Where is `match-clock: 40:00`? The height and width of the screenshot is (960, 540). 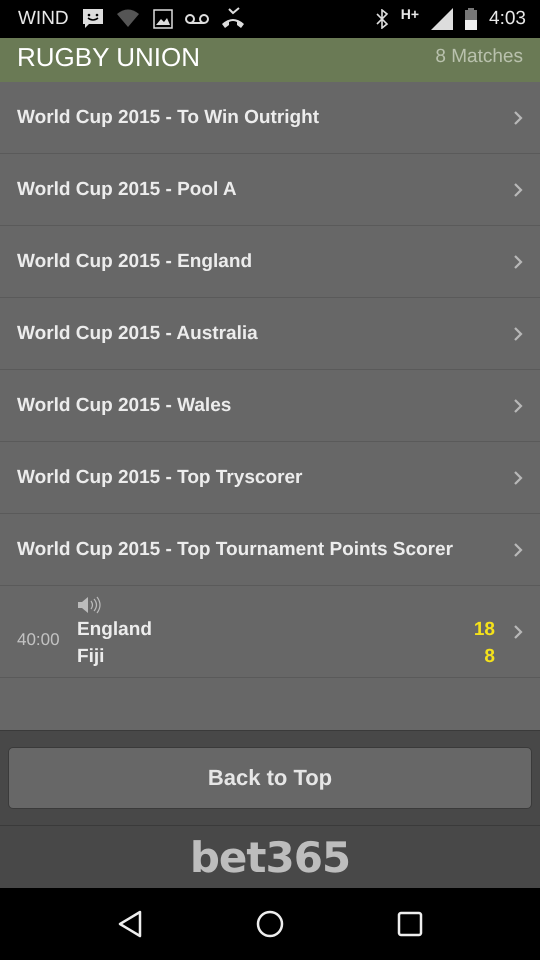 match-clock: 40:00 is located at coordinates (39, 640).